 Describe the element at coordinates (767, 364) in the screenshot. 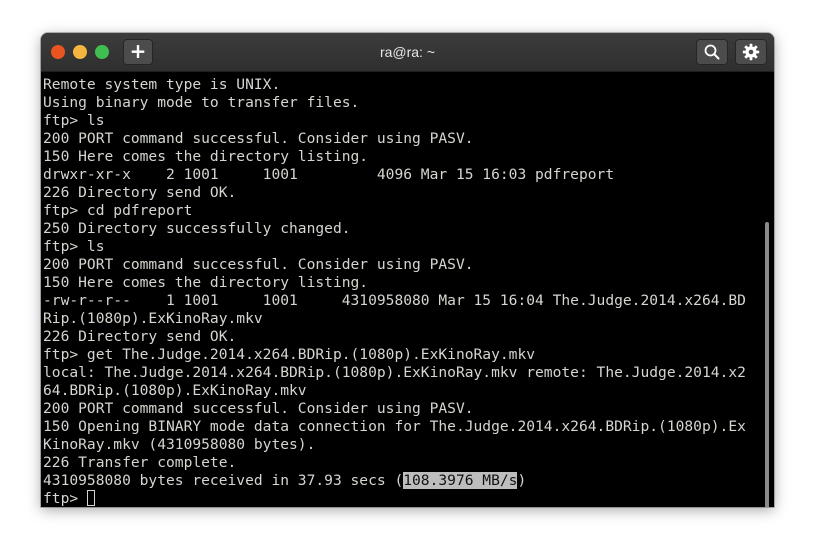

I see `scrollbar` at that location.